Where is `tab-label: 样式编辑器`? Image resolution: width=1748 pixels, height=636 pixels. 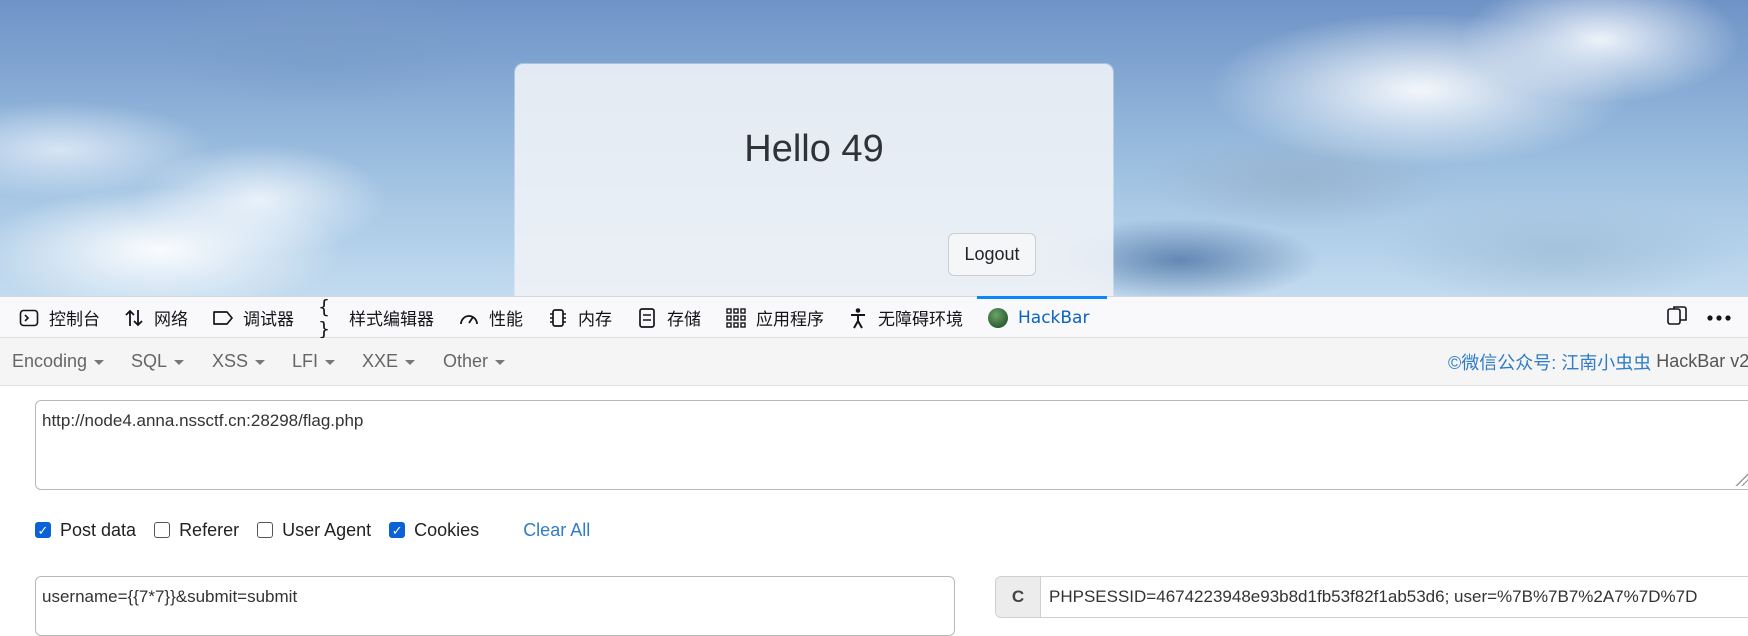 tab-label: 样式编辑器 is located at coordinates (391, 320).